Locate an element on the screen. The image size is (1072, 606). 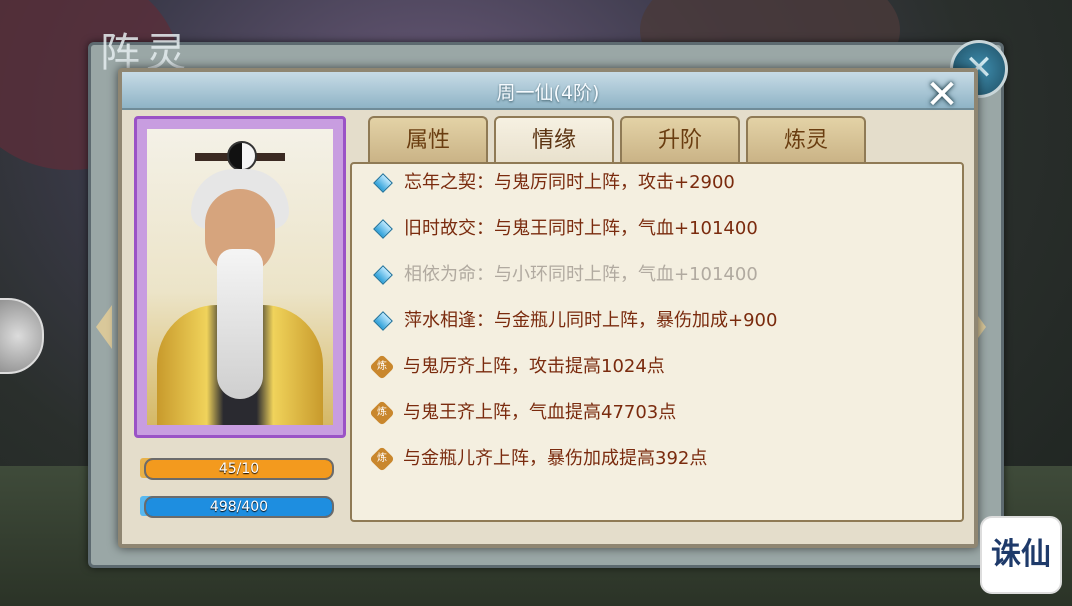
character-portrait is located at coordinates (240, 277).